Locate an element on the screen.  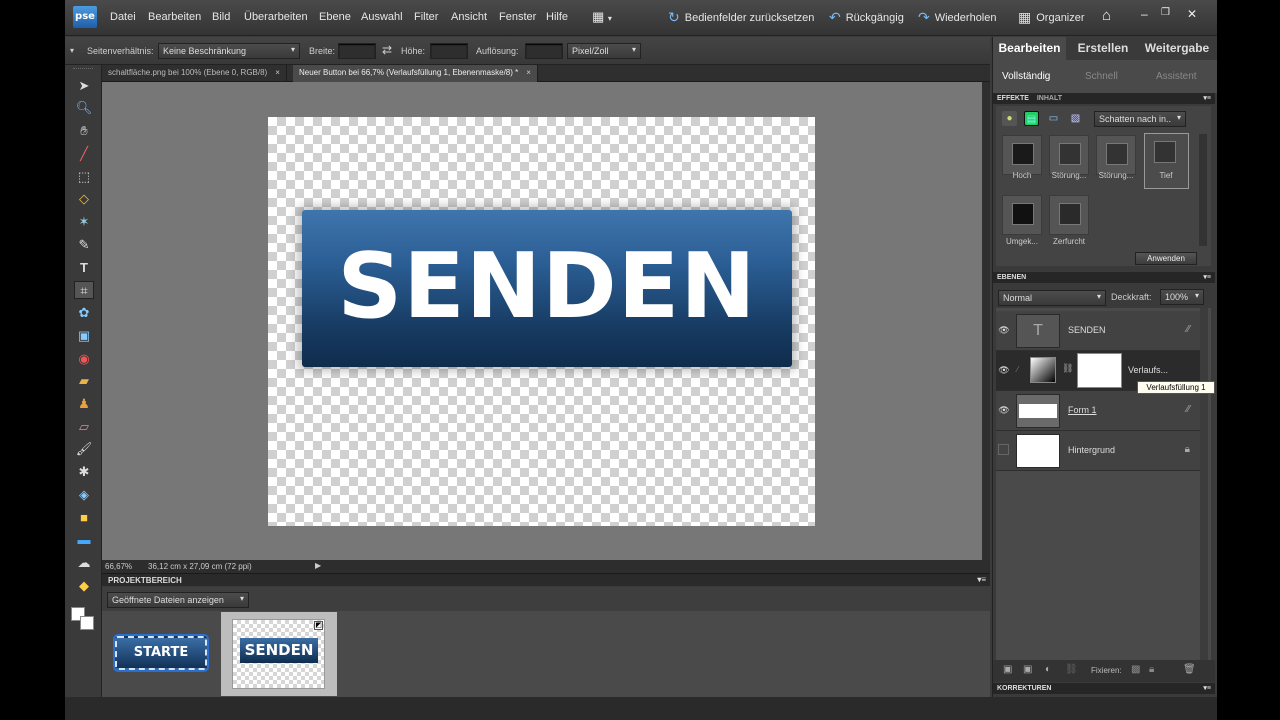
lock-all-icon: 🔒︎ is located at coordinates (1151, 669).